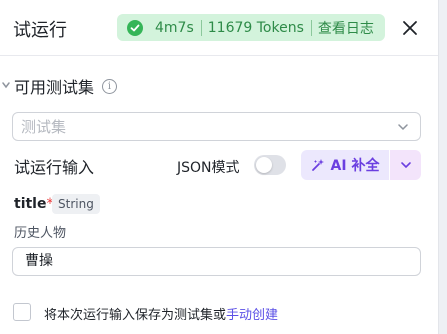 The height and width of the screenshot is (334, 447). I want to click on test-set-section-title: 可用测试集 i, so click(66, 86).